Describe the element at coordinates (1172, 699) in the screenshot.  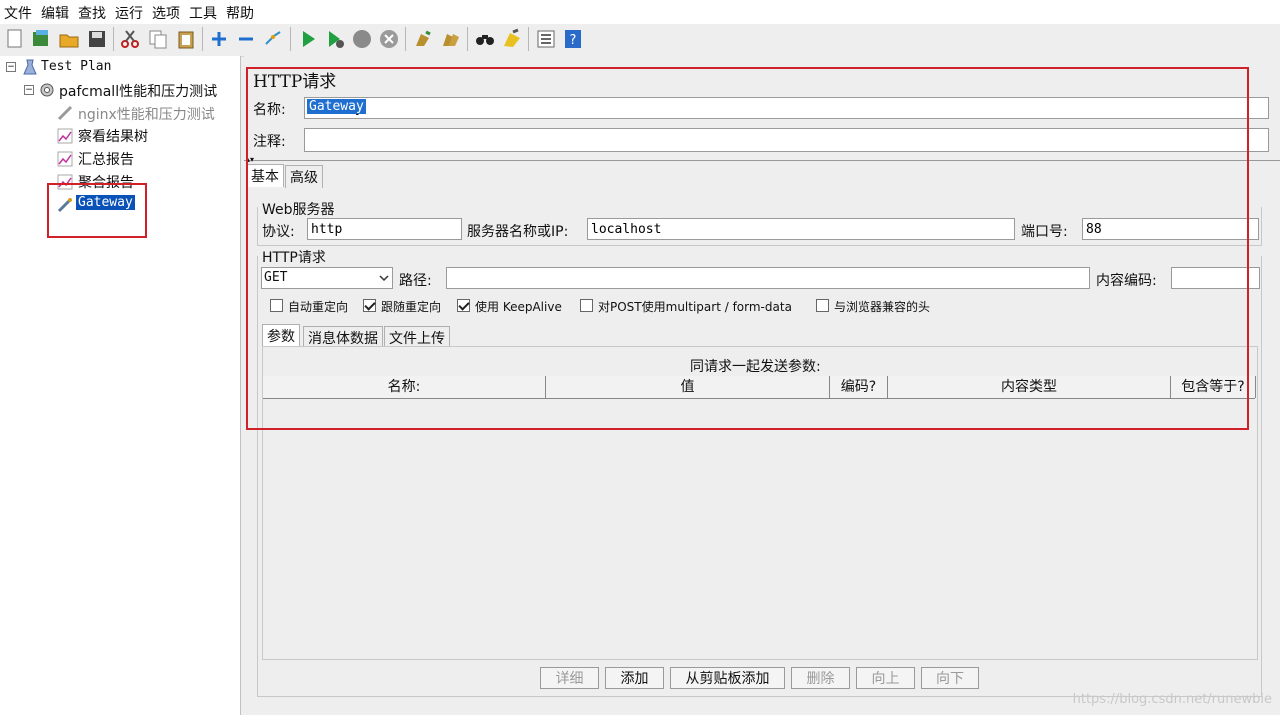
I see `watermark: https://blog.csdn.net/runewbie` at that location.